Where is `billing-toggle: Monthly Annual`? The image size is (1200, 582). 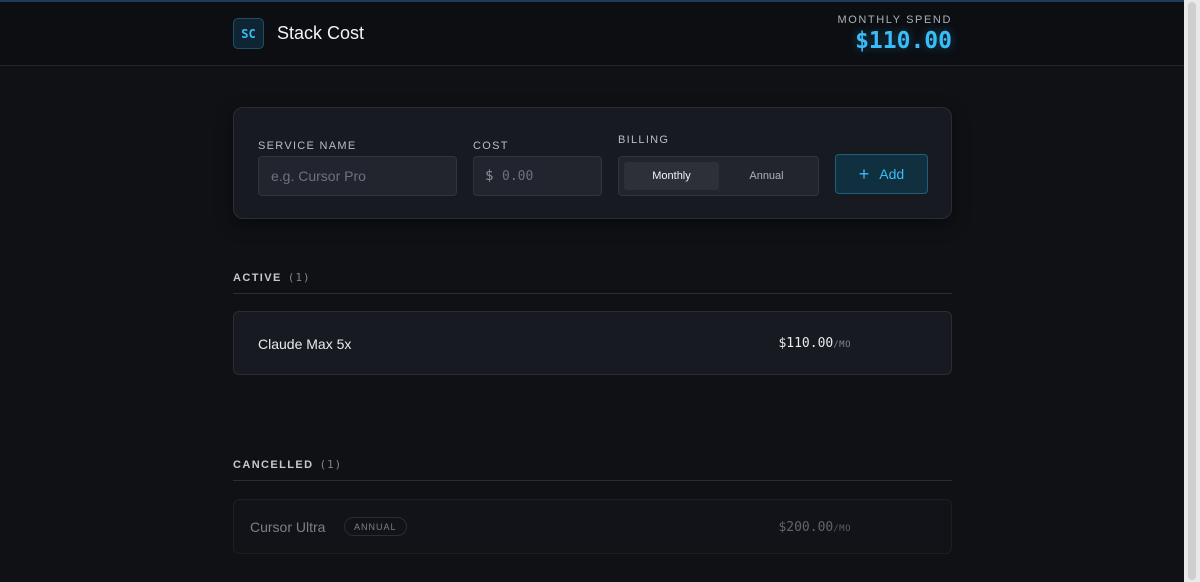 billing-toggle: Monthly Annual is located at coordinates (718, 176).